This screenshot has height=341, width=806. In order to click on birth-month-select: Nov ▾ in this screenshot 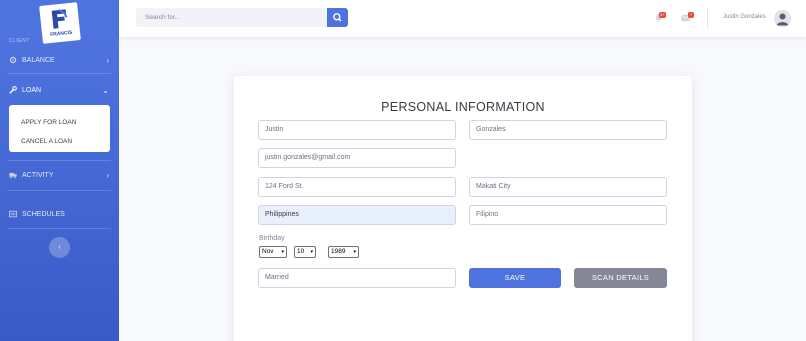, I will do `click(273, 252)`.